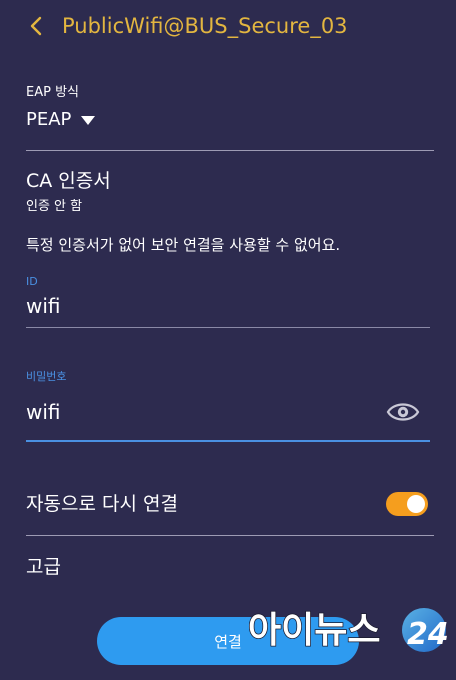  I want to click on advanced-settings-item: 고급, so click(43, 567).